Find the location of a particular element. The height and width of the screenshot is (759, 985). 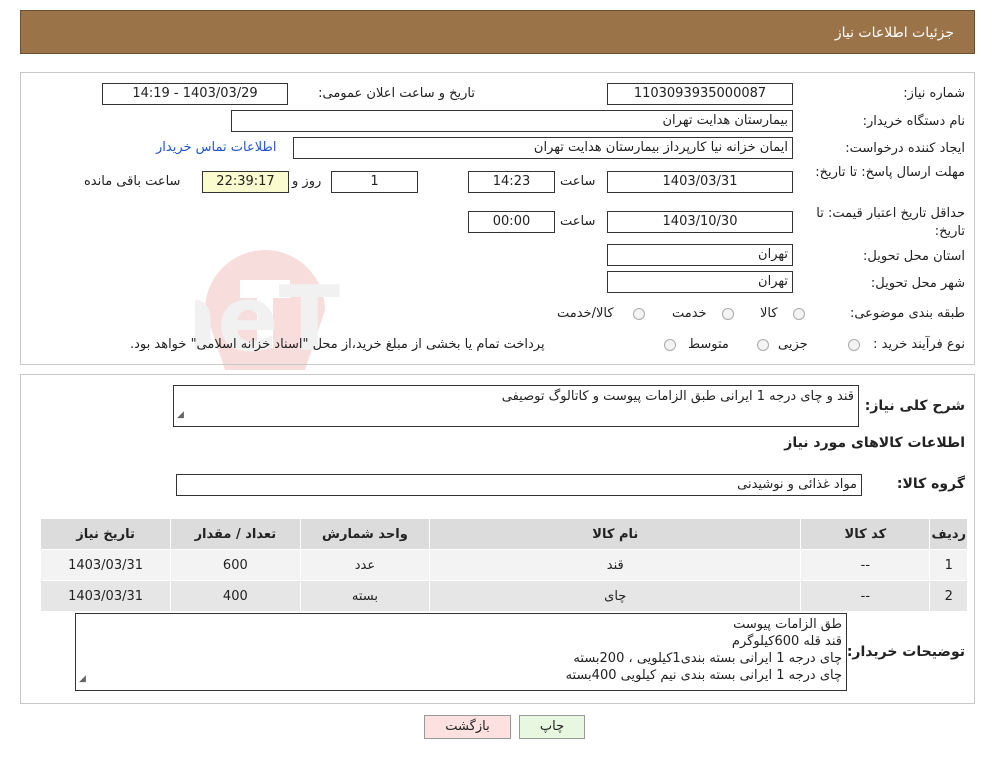

cell-qty: 400 is located at coordinates (235, 596).